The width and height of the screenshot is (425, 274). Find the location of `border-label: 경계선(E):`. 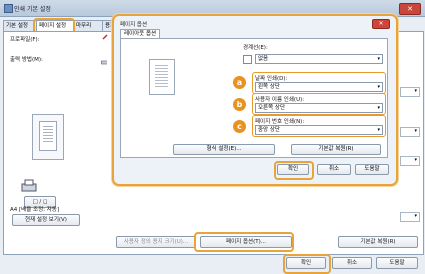

border-label: 경계선(E): is located at coordinates (255, 48).